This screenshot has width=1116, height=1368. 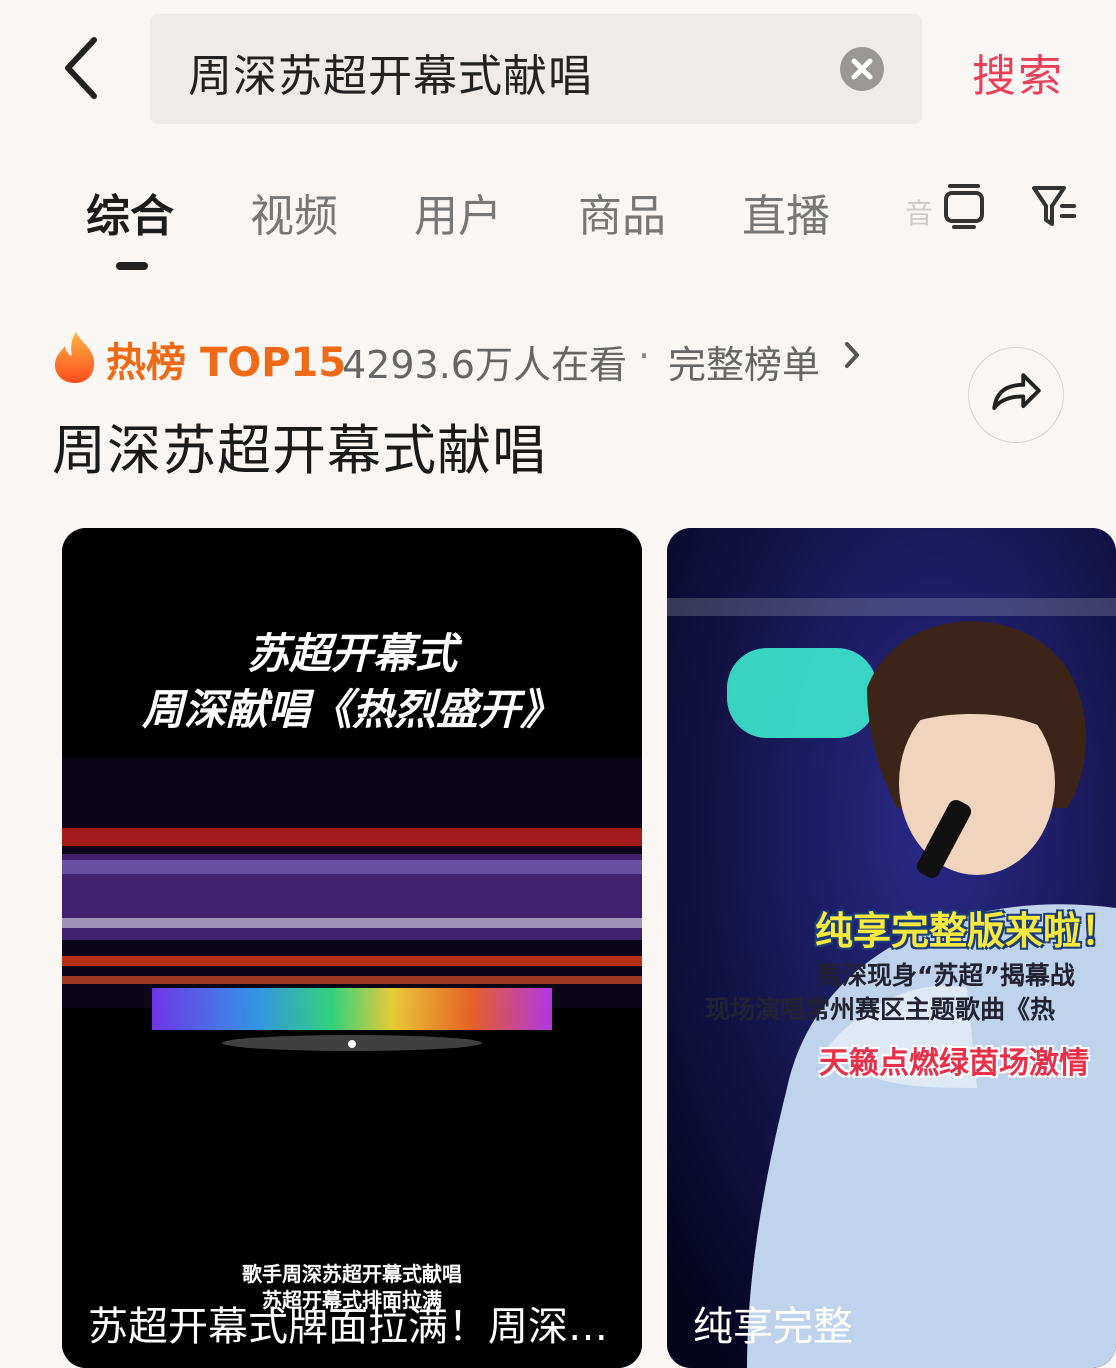 What do you see at coordinates (132, 266) in the screenshot?
I see `active-tab-indicator` at bounding box center [132, 266].